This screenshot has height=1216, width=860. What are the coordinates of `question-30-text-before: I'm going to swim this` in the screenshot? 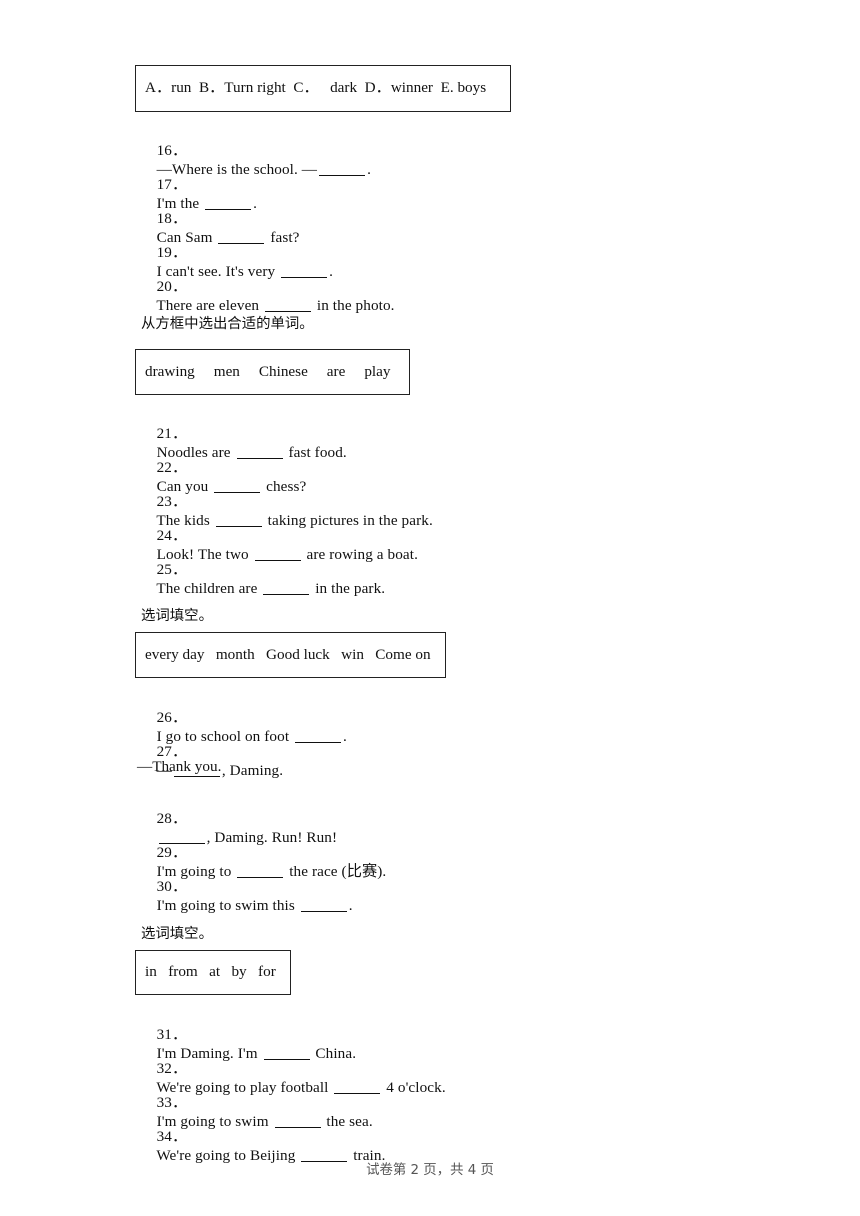 It's located at (227, 905).